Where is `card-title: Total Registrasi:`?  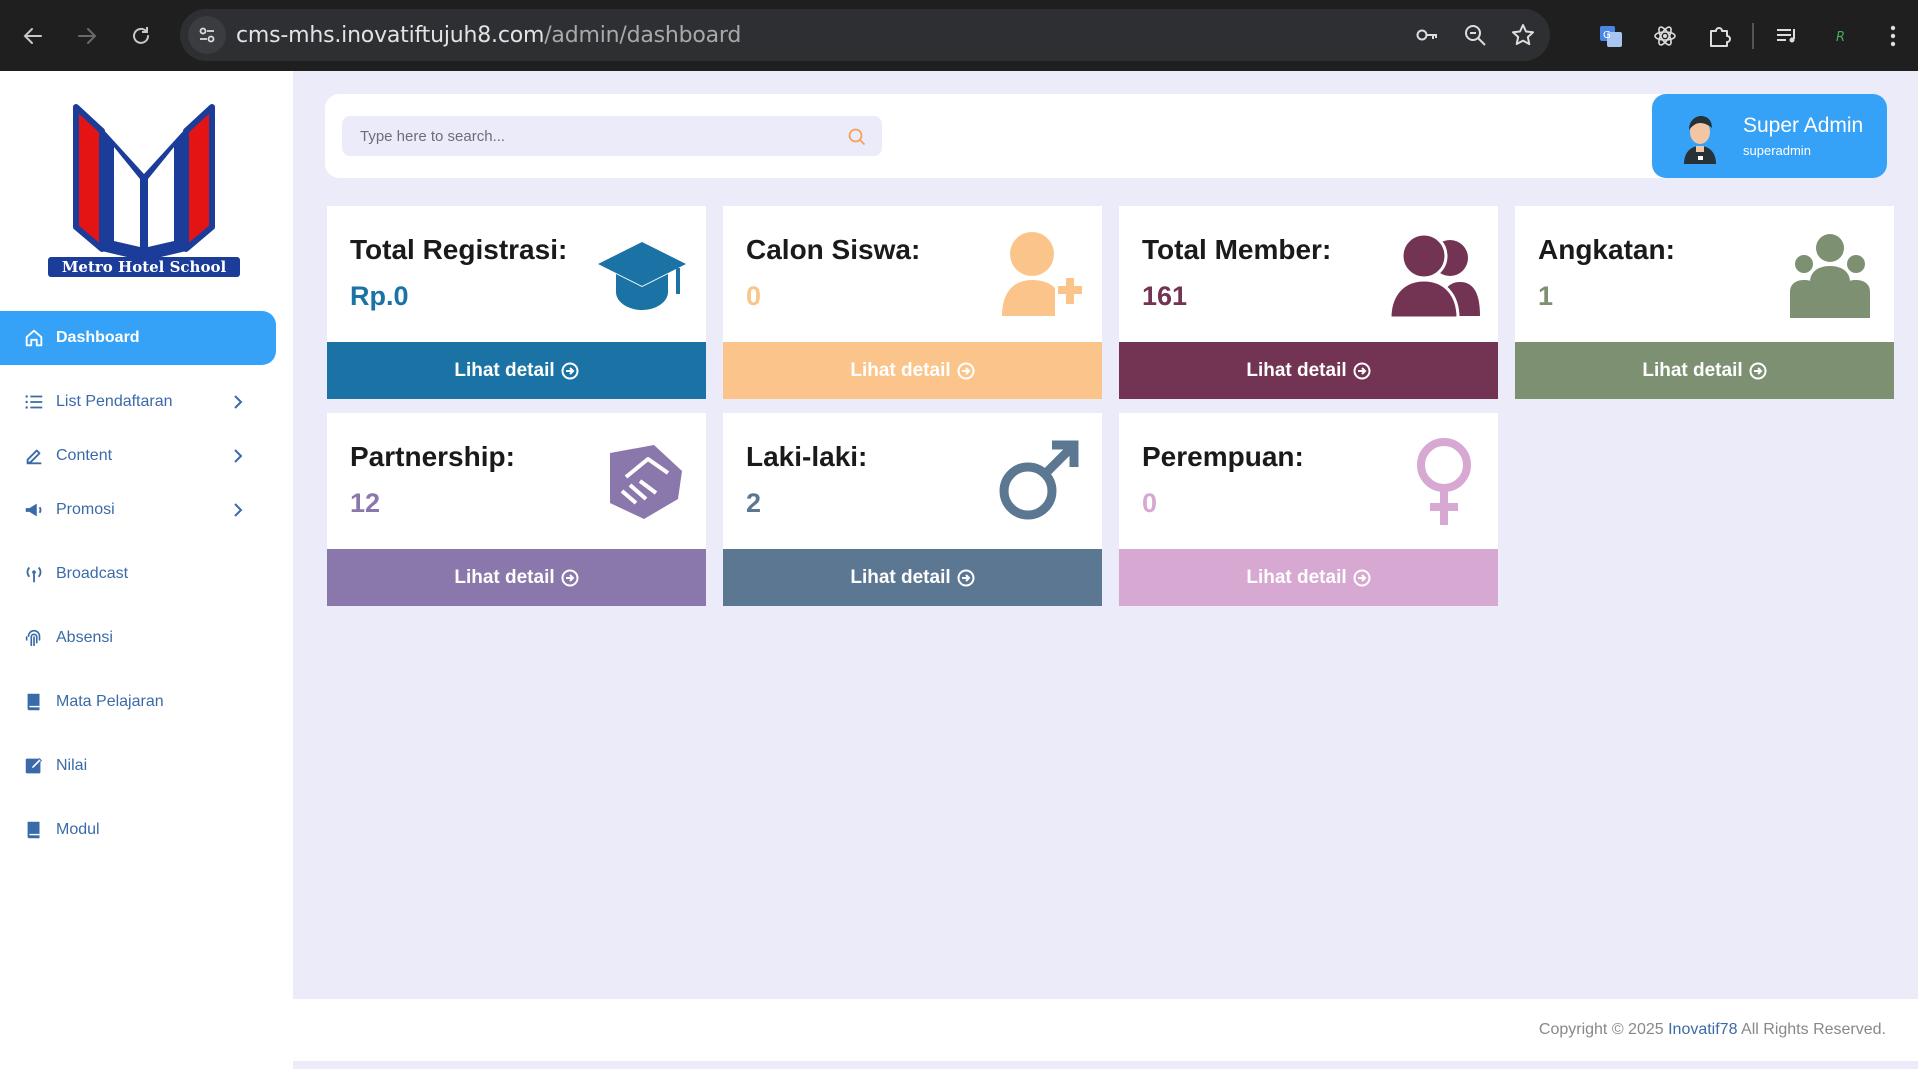
card-title: Total Registrasi: is located at coordinates (459, 249).